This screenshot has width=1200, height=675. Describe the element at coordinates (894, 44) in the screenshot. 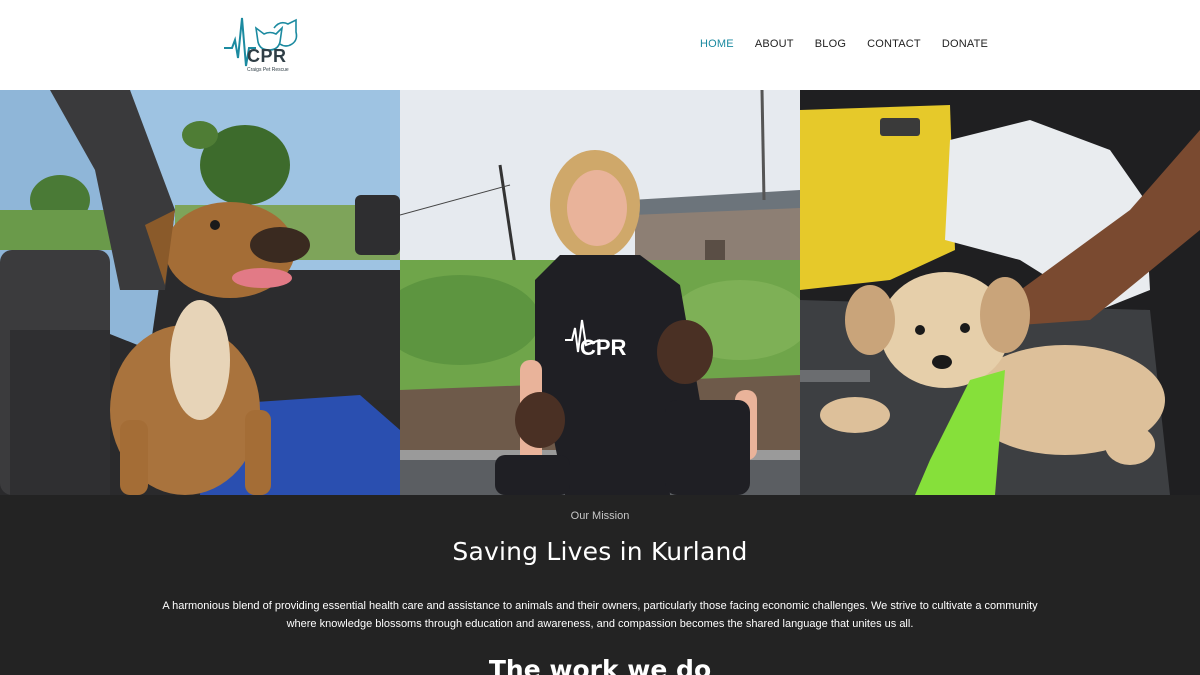

I see `nav-contact: CONTACT` at that location.